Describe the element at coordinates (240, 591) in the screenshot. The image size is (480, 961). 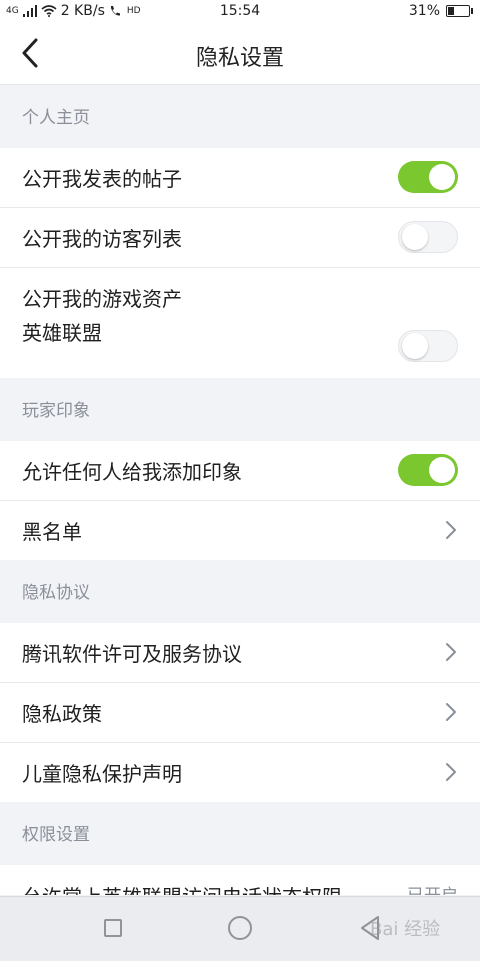
I see `section-header-privacy-agreements: 隐私协议` at that location.